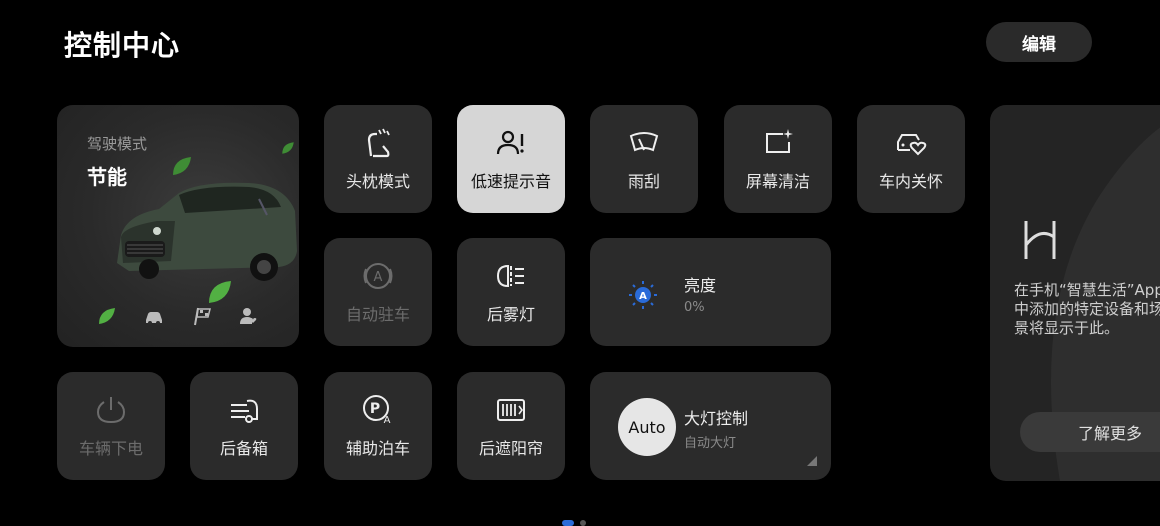 This screenshot has width=1160, height=526. I want to click on smart-life-panel: 在手机“智慧生活”App中添加的特定设备和场景将显示于此。 了解更多, so click(1075, 293).